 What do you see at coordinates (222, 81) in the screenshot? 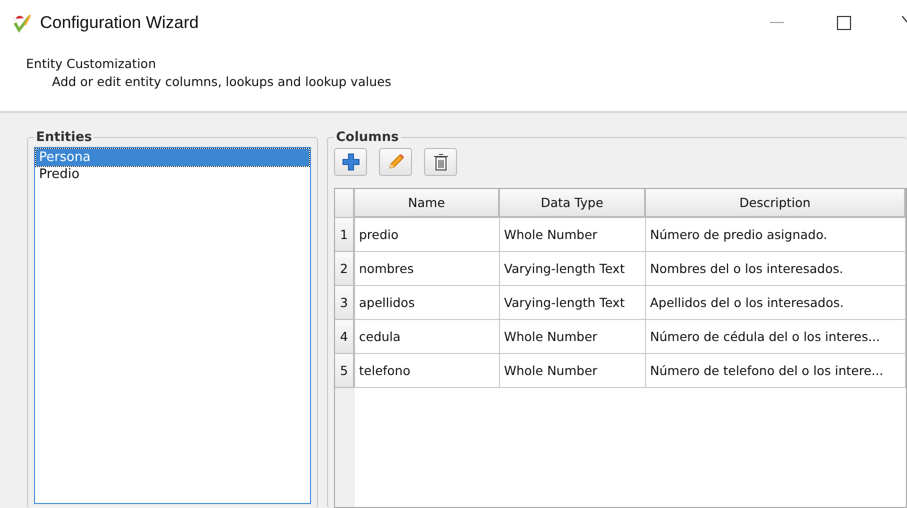
I see `page-description: Add or edit entity columns, lookups and lookup values` at bounding box center [222, 81].